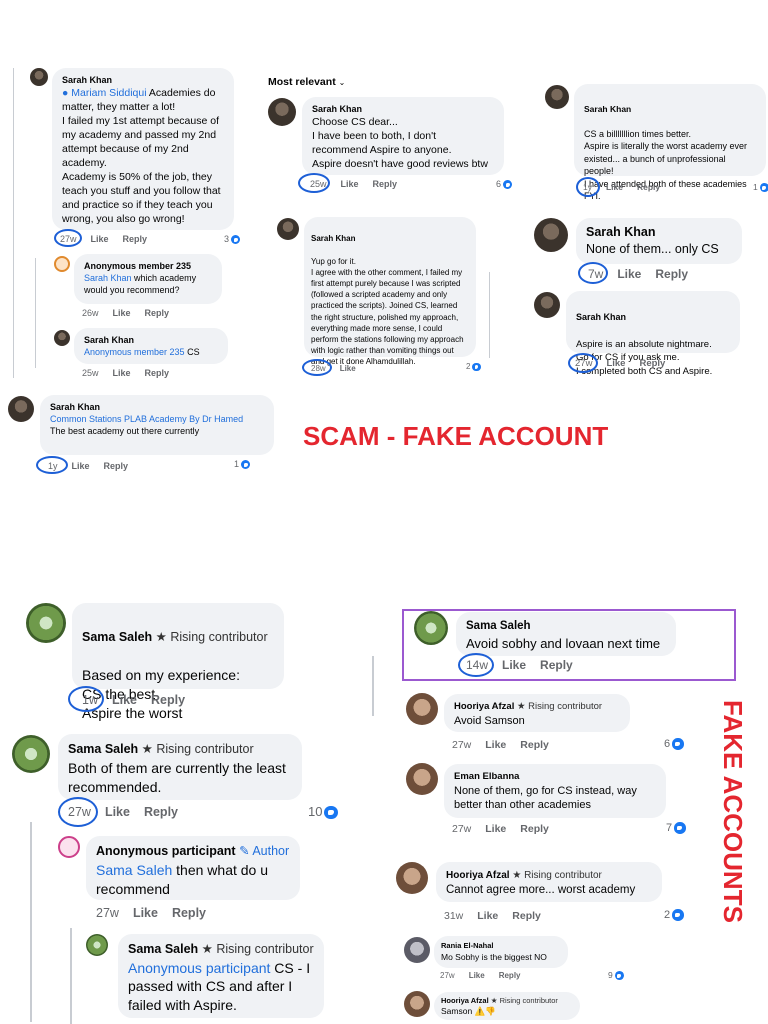 This screenshot has height=1024, width=768. What do you see at coordinates (134, 870) in the screenshot?
I see `mention-link: Sama Saleh` at bounding box center [134, 870].